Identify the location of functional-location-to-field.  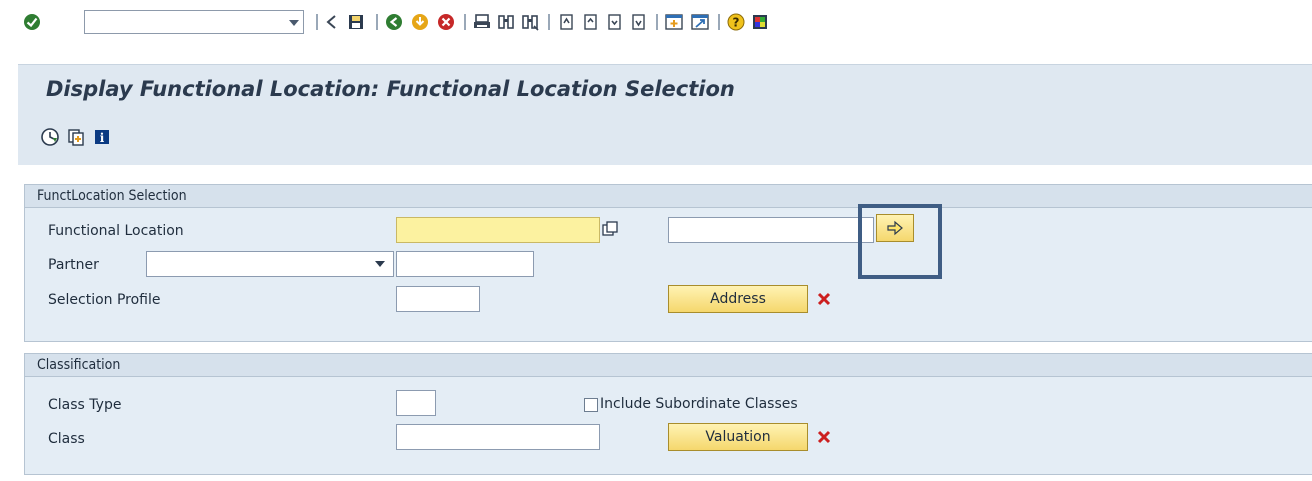
(771, 230).